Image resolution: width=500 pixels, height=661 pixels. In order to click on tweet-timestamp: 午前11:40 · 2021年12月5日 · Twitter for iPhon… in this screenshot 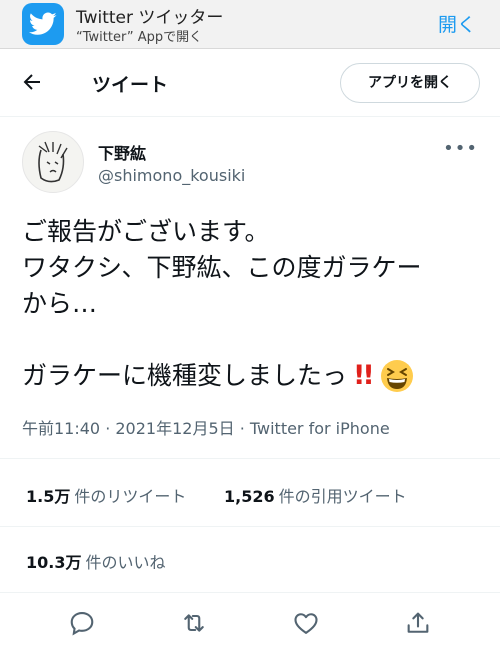, I will do `click(206, 427)`.